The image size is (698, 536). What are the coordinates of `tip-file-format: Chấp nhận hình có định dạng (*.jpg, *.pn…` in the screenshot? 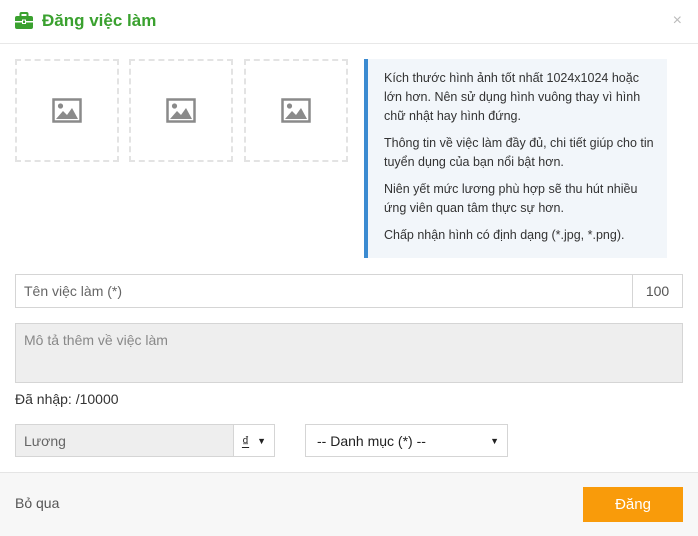 It's located at (504, 235).